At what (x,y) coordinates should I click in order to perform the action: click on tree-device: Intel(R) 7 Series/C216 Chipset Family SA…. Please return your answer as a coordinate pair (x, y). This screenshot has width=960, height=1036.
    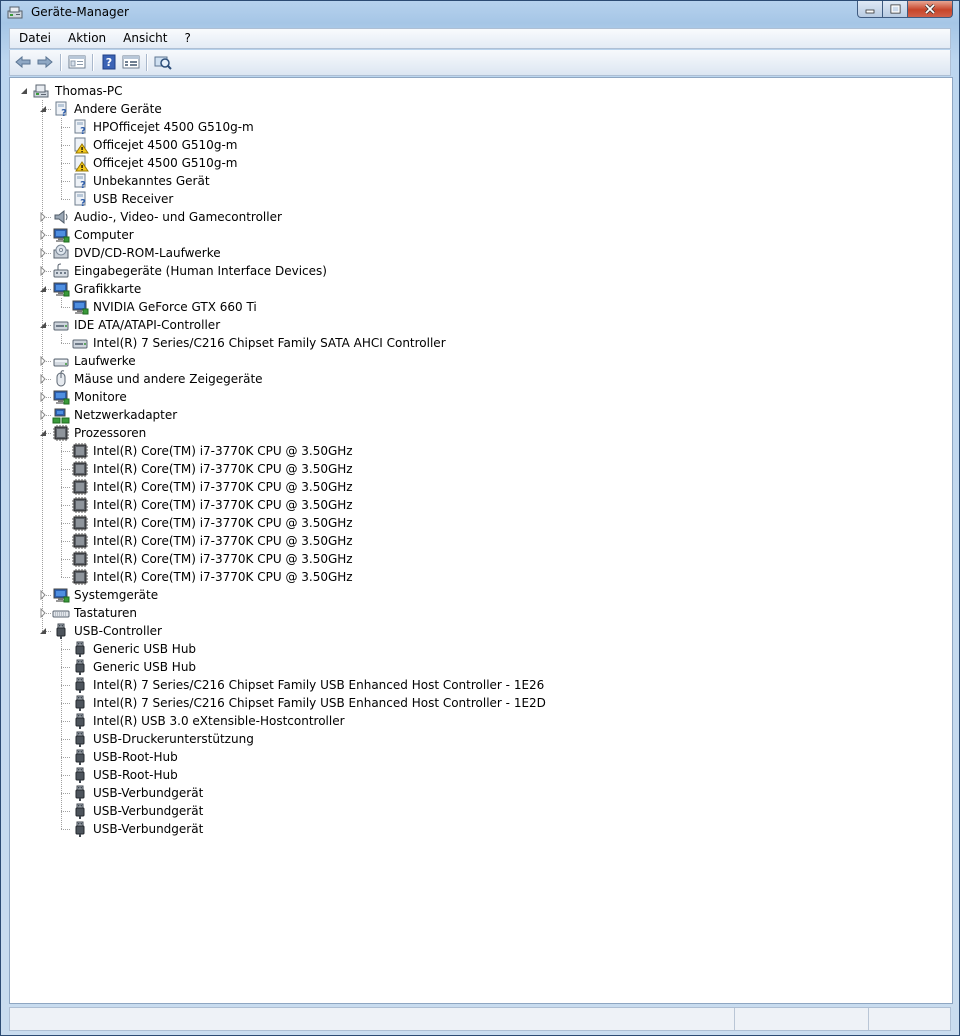
    Looking at the image, I should click on (475, 343).